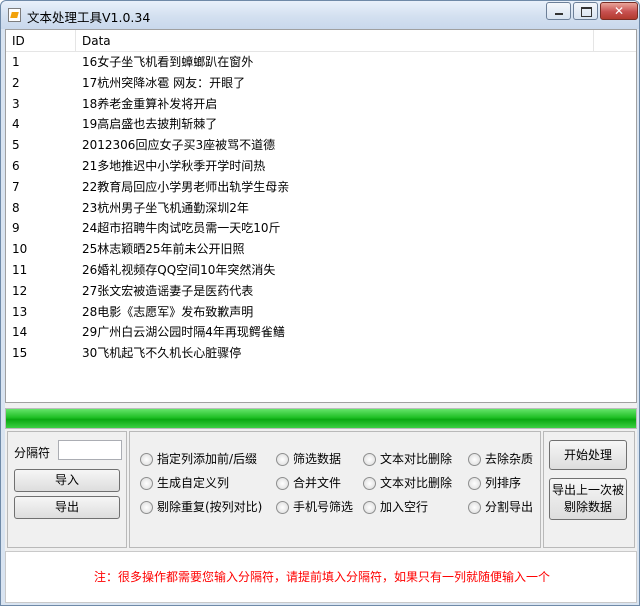  Describe the element at coordinates (558, 11) in the screenshot. I see `minimize-button` at that location.